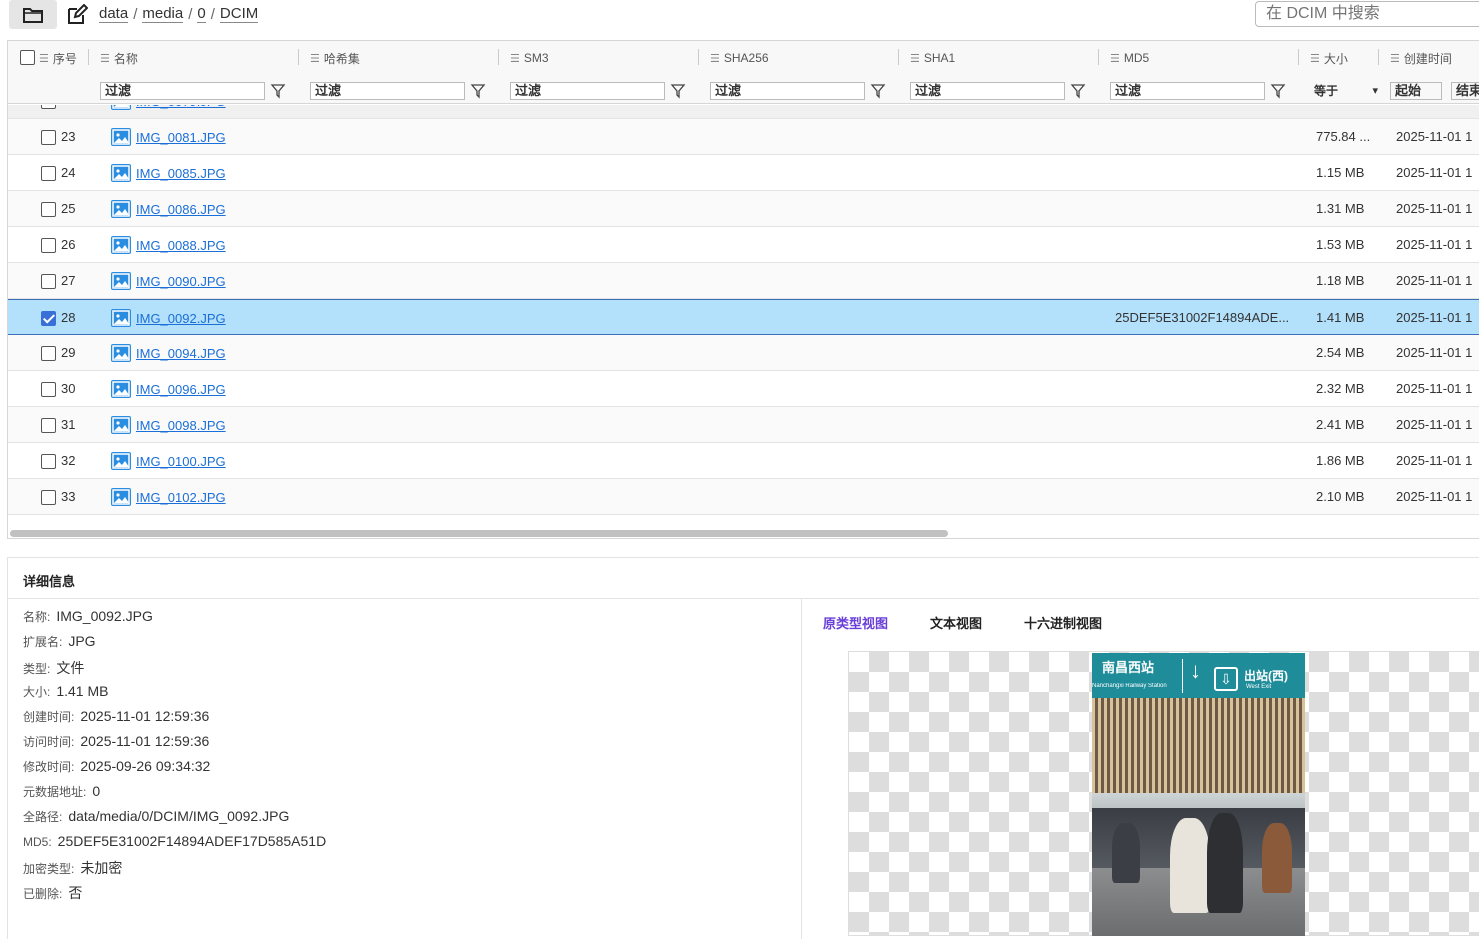  I want to click on created-end-input: 结束, so click(1465, 91).